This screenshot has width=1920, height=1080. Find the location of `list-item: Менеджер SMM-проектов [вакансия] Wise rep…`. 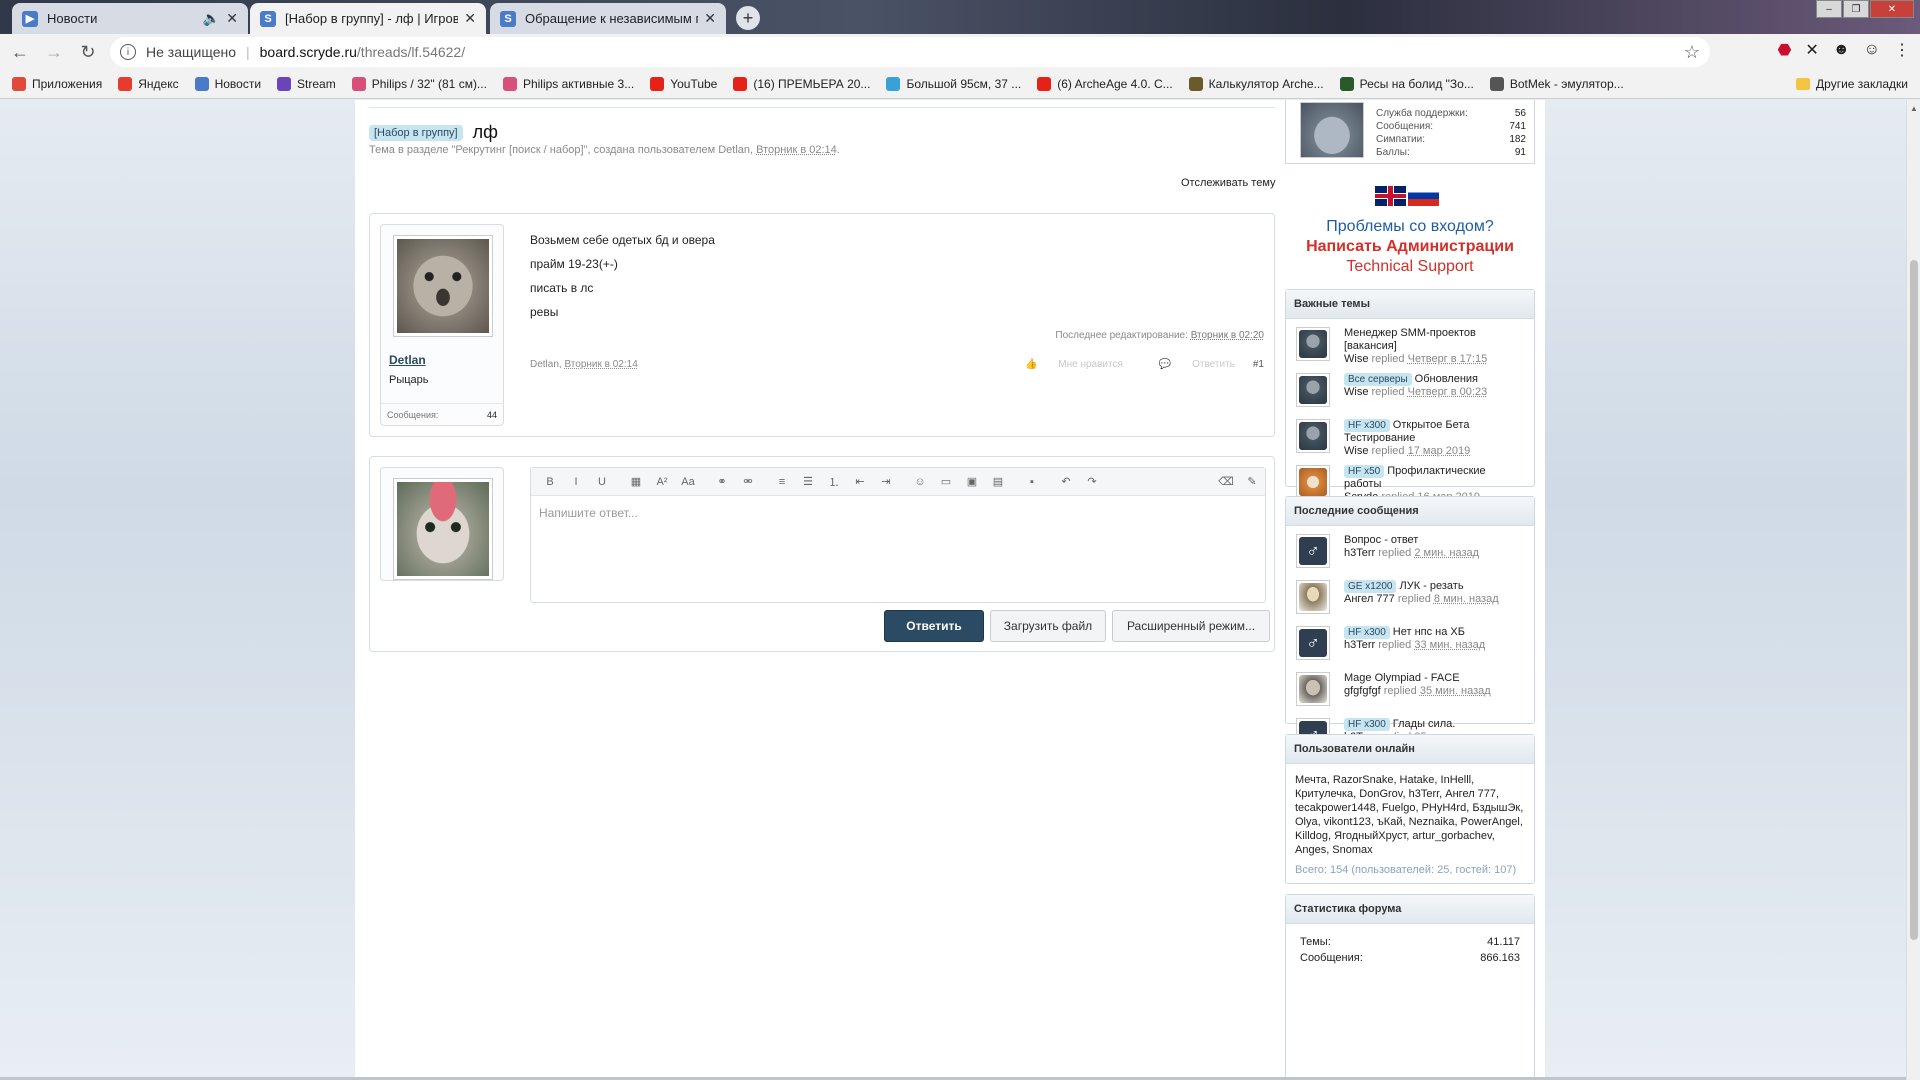

list-item: Менеджер SMM-проектов [вакансия] Wise rep… is located at coordinates (1410, 344).